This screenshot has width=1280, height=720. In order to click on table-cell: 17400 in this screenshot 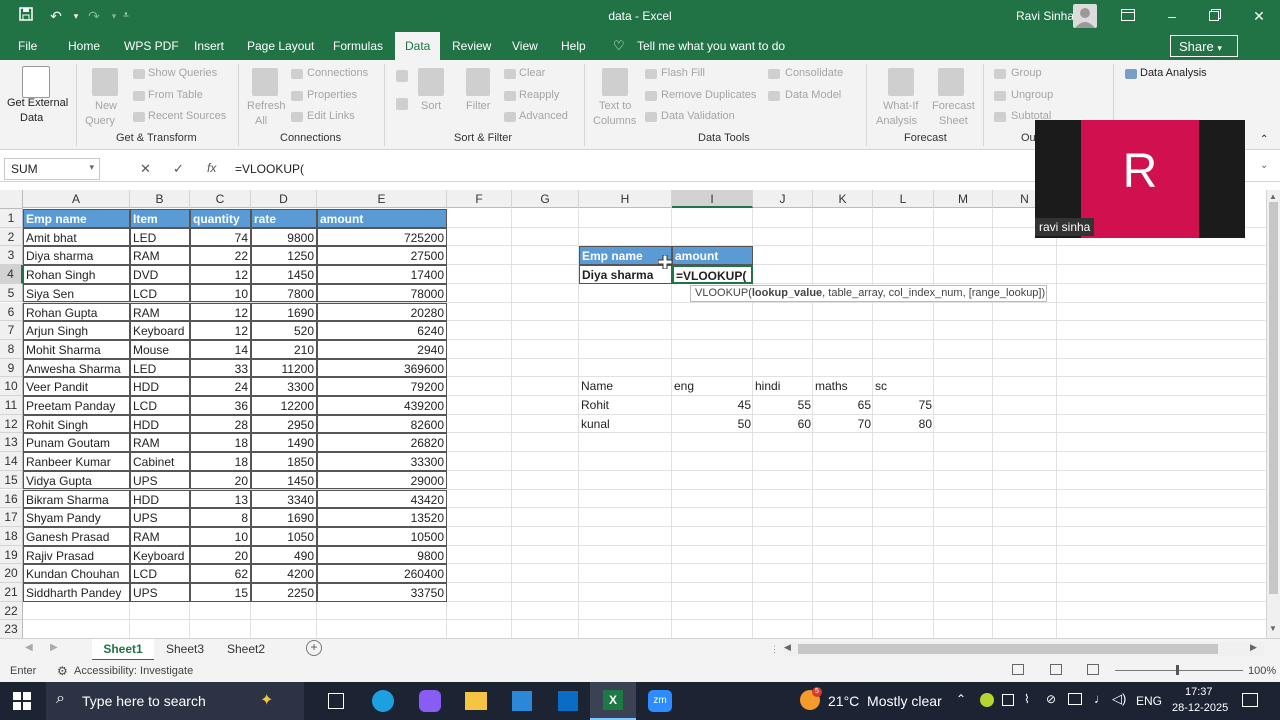, I will do `click(382, 274)`.